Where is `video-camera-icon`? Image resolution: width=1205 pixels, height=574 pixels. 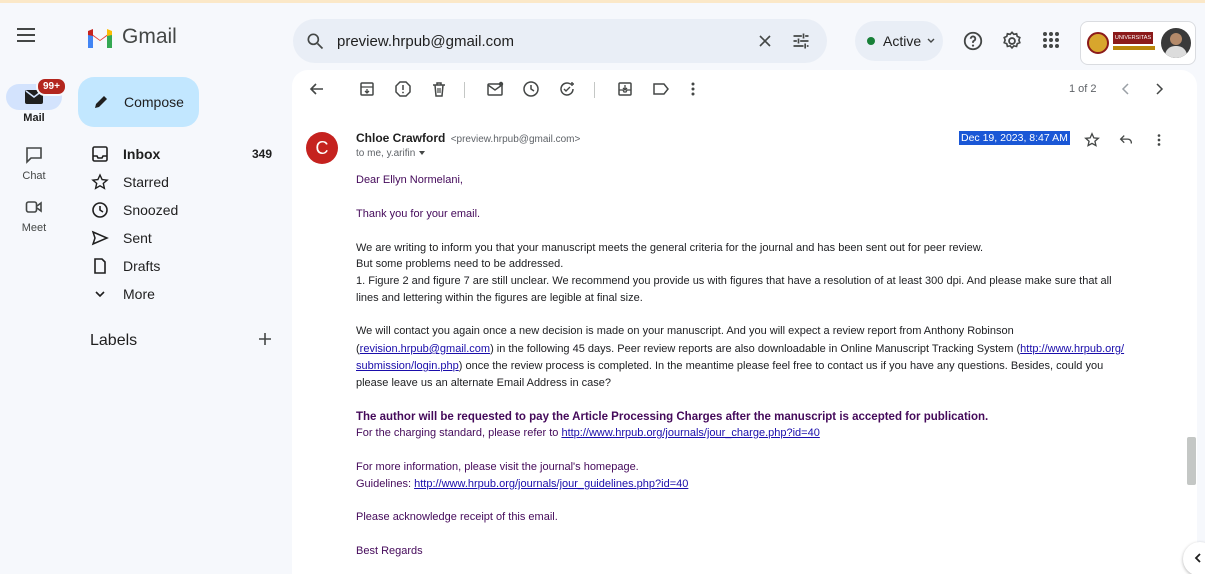
video-camera-icon is located at coordinates (34, 207).